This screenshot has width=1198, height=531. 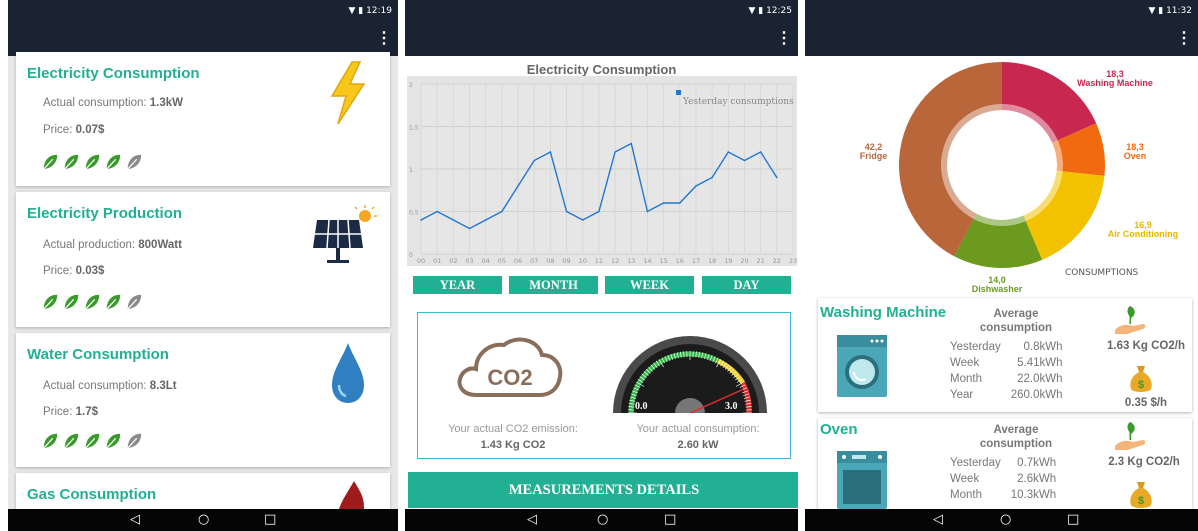 What do you see at coordinates (883, 312) in the screenshot?
I see `appliance-name: Washing Machine` at bounding box center [883, 312].